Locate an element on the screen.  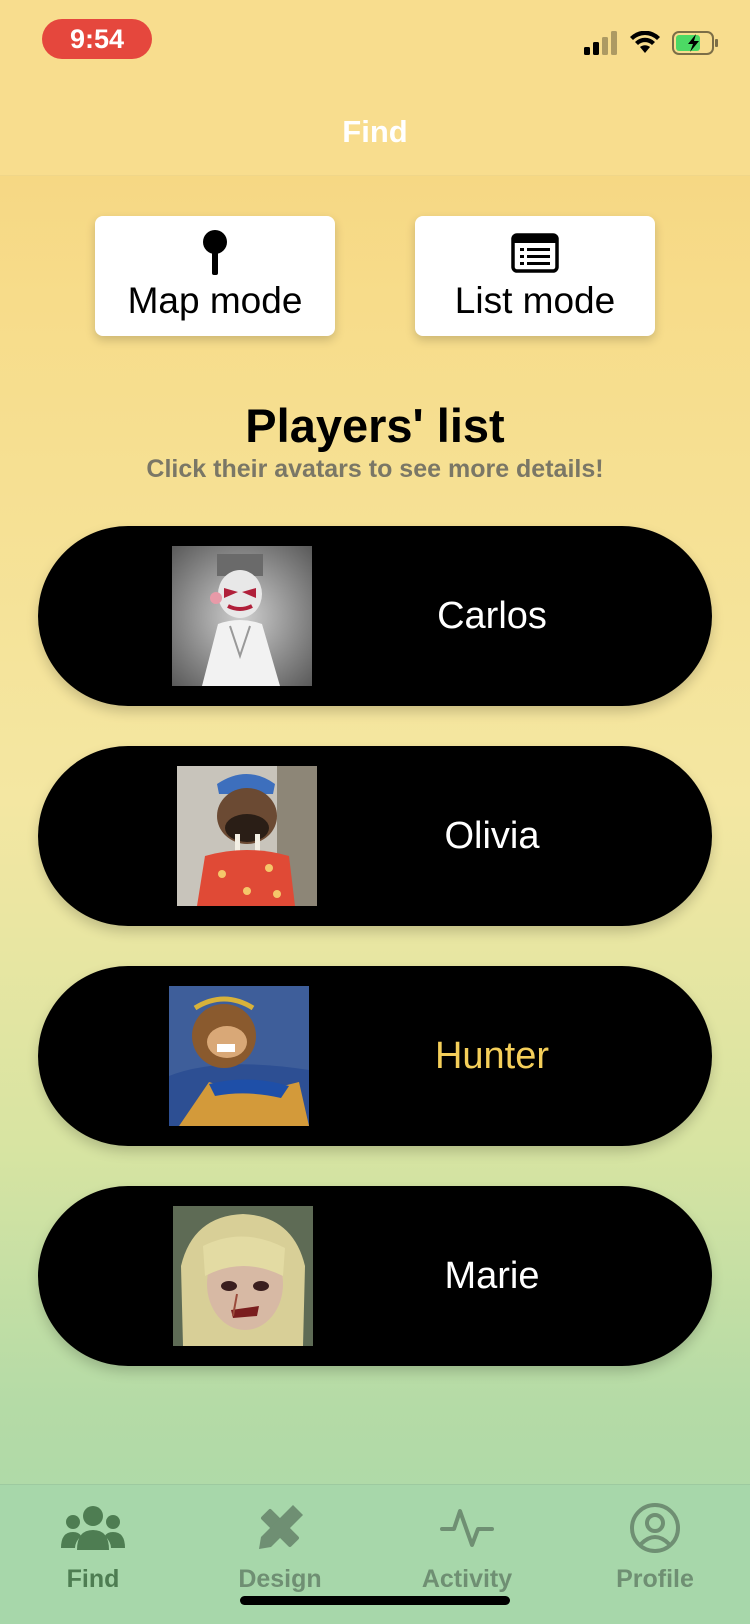
player-card-hunter: Hunter is located at coordinates (375, 1056).